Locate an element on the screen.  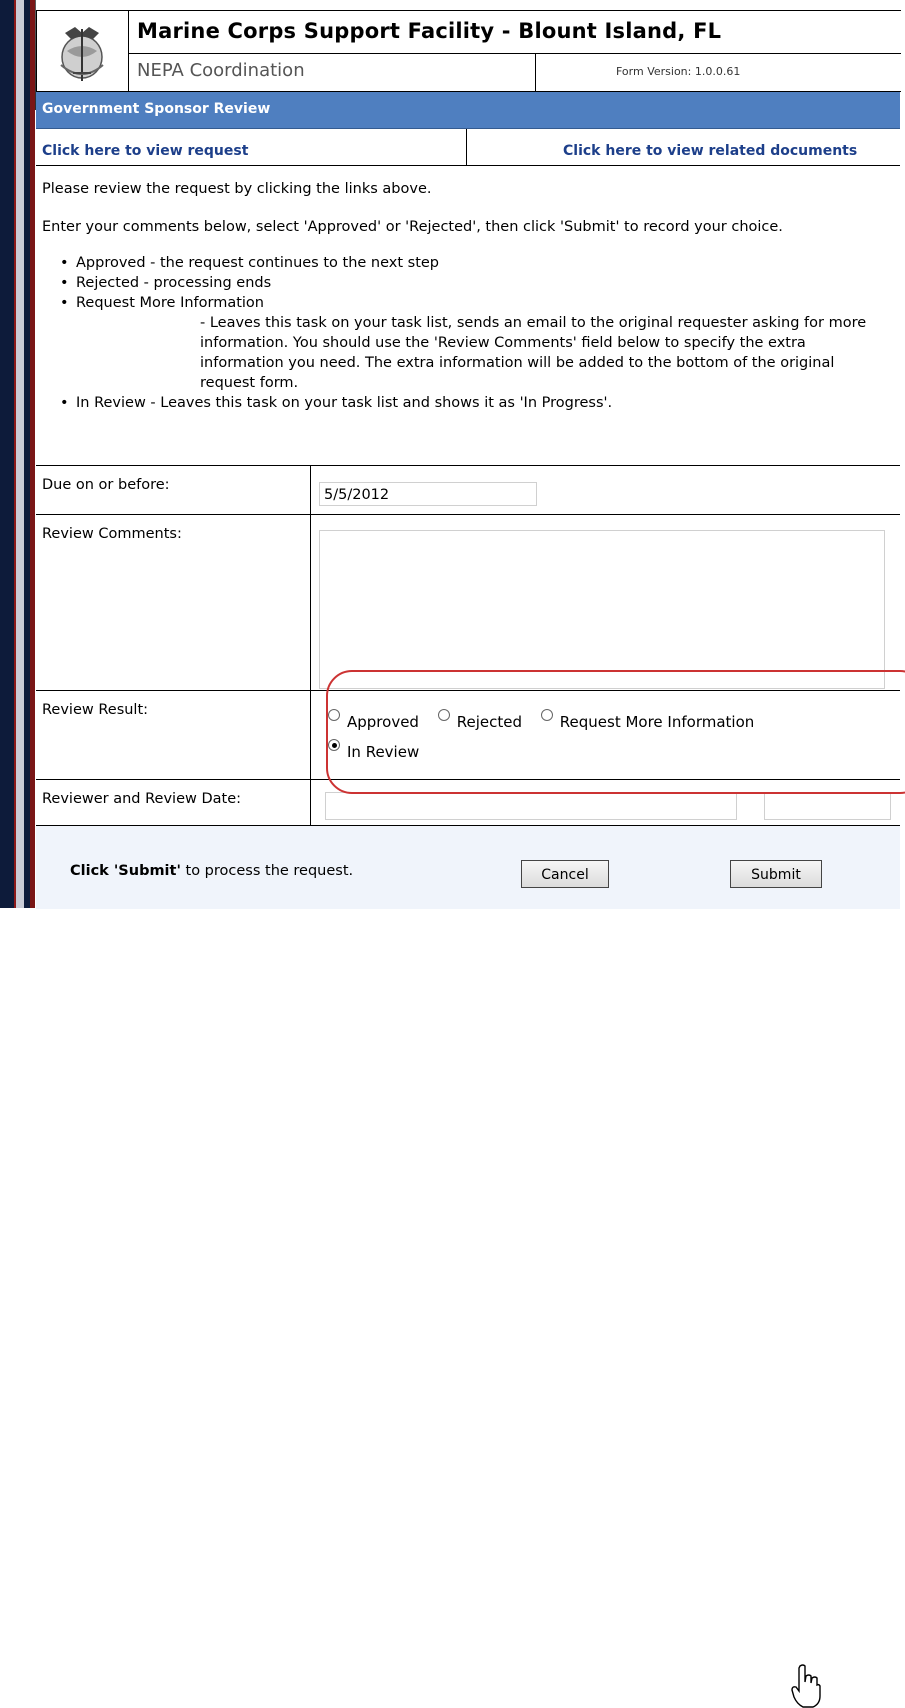
form-version: Form Version: 1.0.0.61 is located at coordinates (678, 71).